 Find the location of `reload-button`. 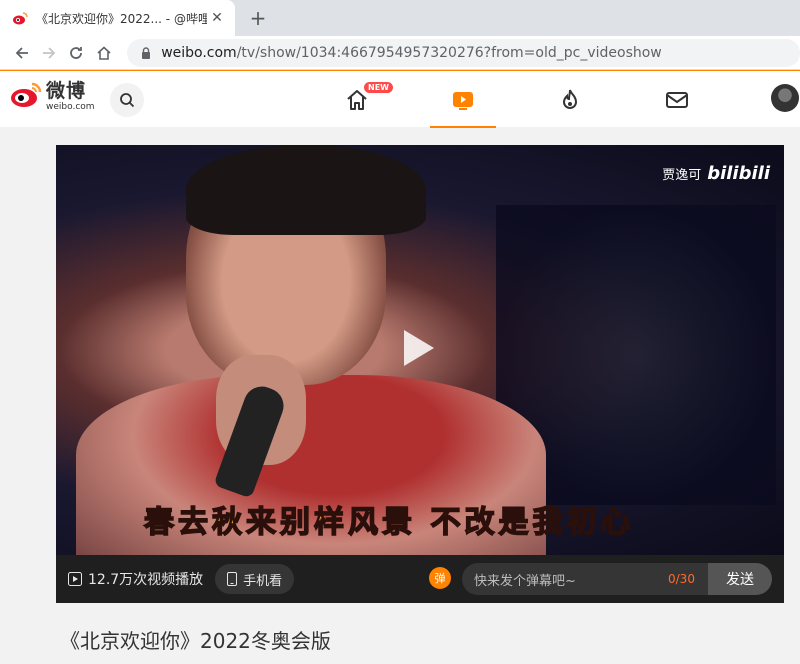

reload-button is located at coordinates (76, 53).